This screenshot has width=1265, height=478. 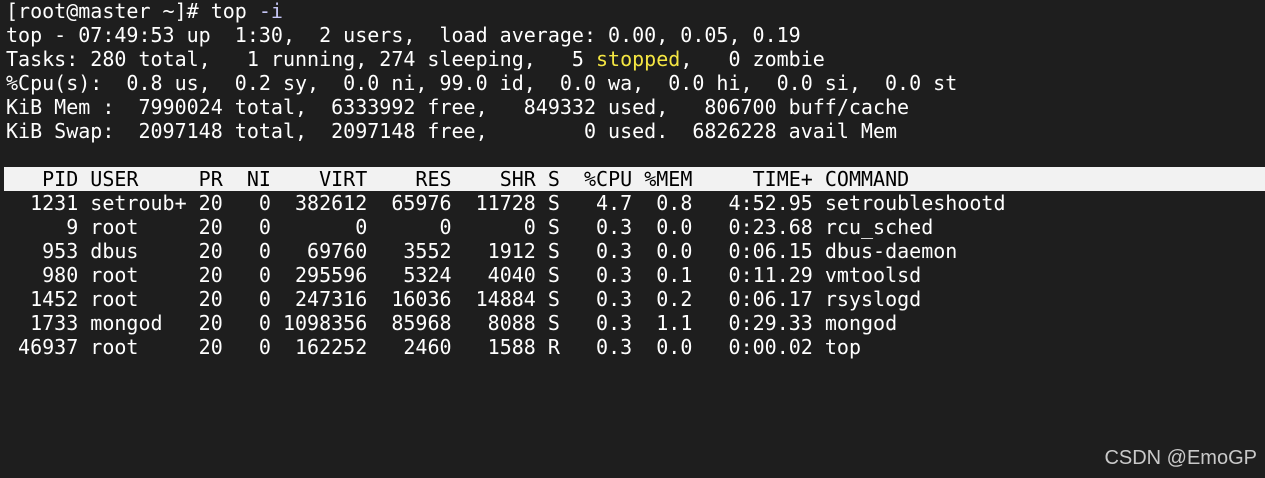 I want to click on cell-cpu: 4.7, so click(x=596, y=203).